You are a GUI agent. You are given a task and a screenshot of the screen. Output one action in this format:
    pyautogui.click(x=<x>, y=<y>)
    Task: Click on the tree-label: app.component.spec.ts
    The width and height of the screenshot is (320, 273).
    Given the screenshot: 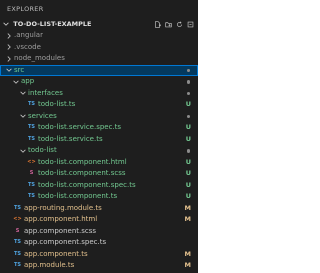 What is the action you would take?
    pyautogui.click(x=65, y=242)
    